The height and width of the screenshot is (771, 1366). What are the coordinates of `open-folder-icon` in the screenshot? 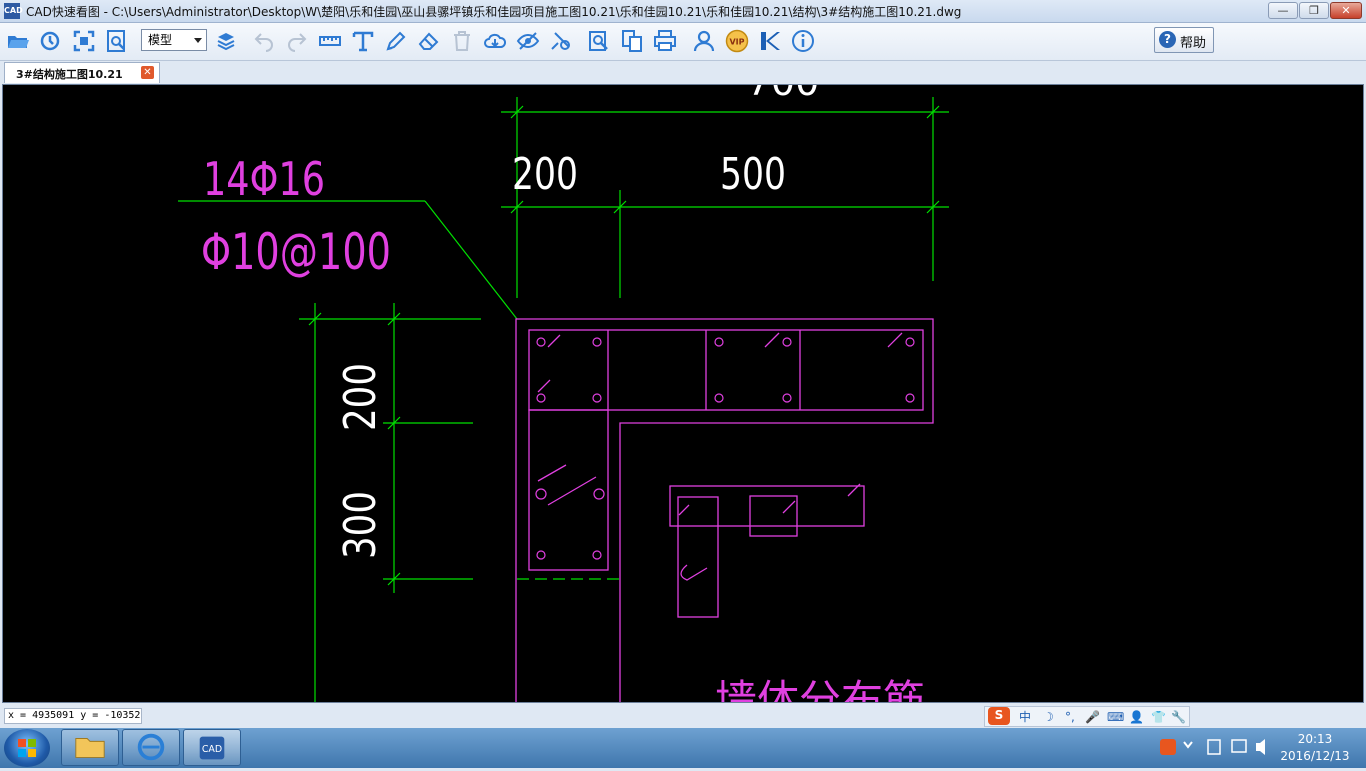 It's located at (18, 41).